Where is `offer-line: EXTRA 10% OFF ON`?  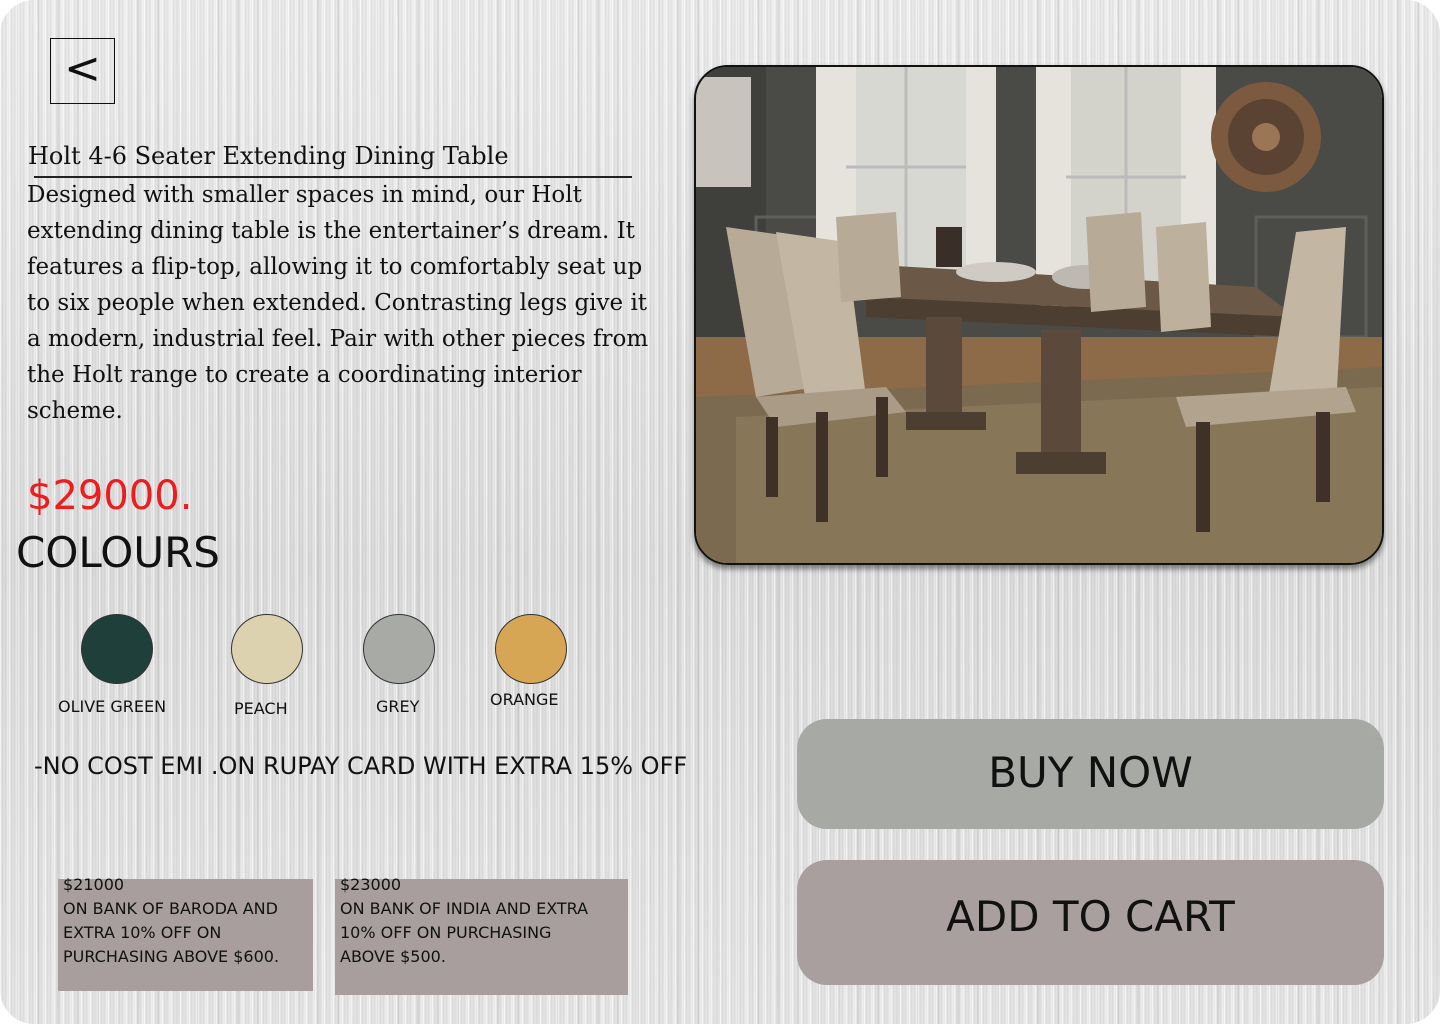
offer-line: EXTRA 10% OFF ON is located at coordinates (142, 932).